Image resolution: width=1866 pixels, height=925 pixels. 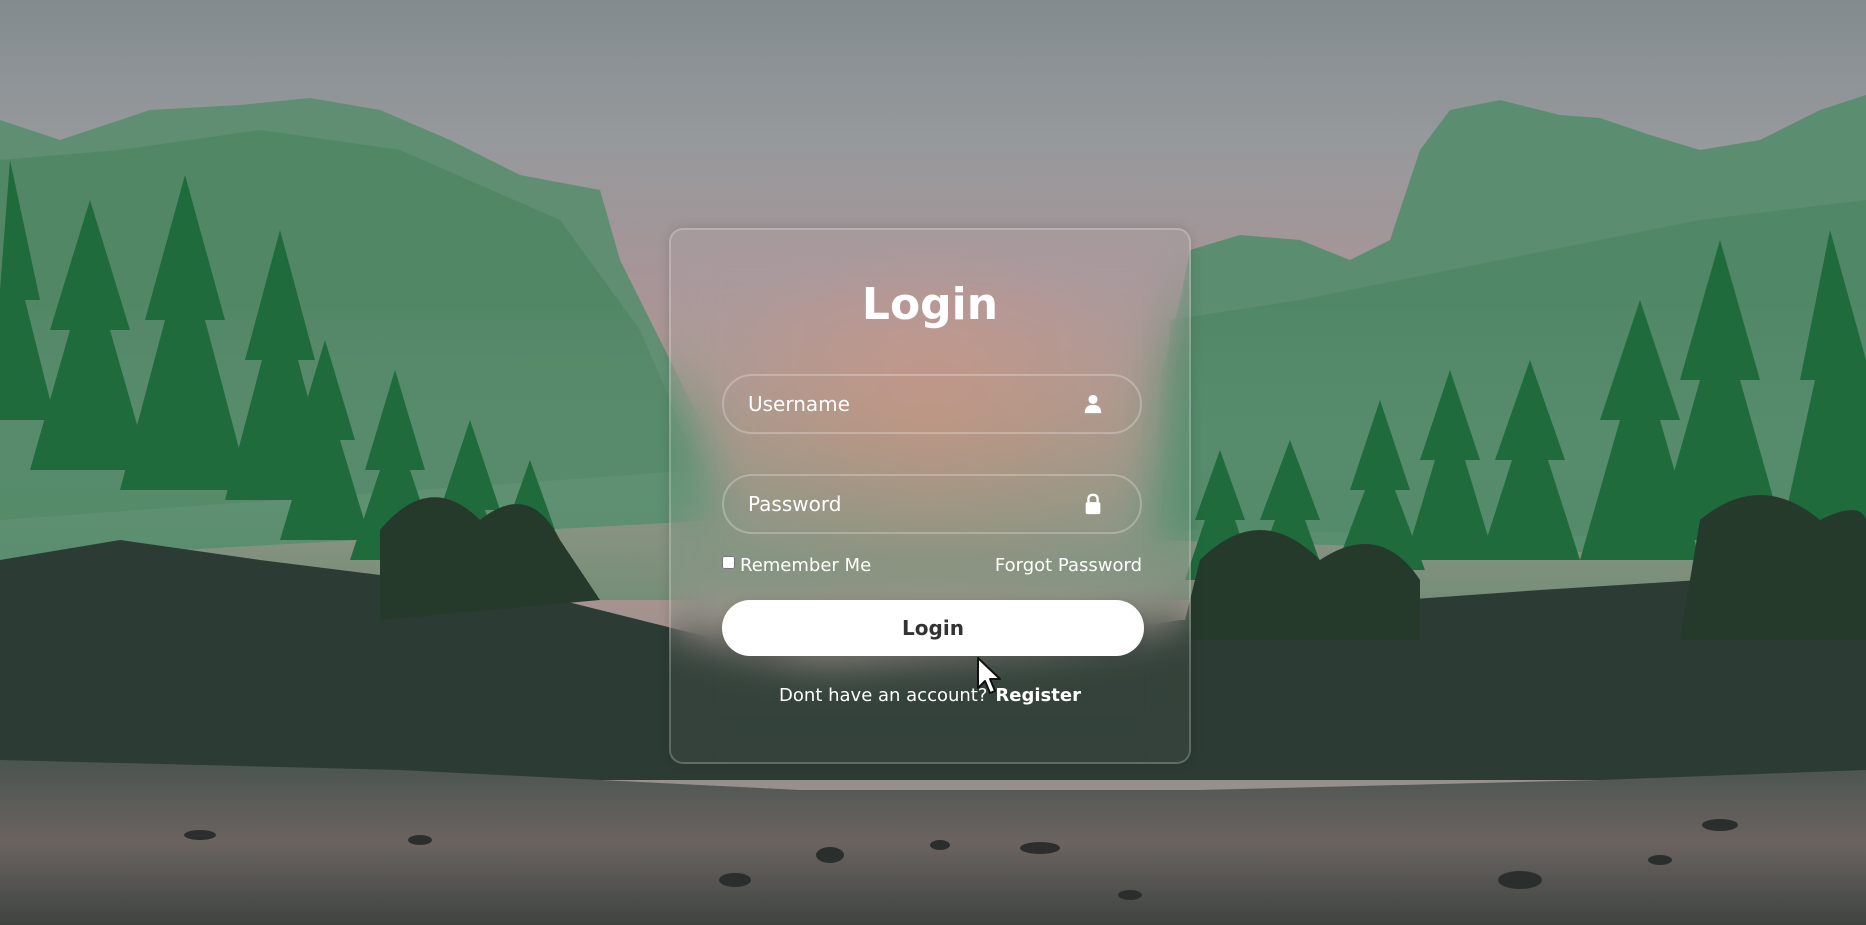 What do you see at coordinates (930, 304) in the screenshot?
I see `login-title: Login` at bounding box center [930, 304].